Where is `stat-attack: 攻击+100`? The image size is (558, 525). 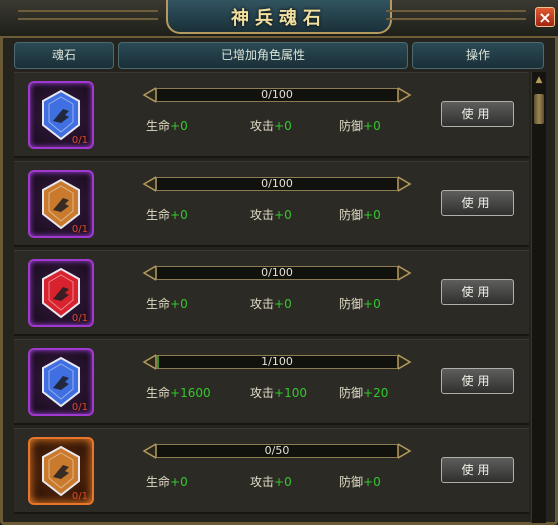 stat-attack: 攻击+100 is located at coordinates (278, 392).